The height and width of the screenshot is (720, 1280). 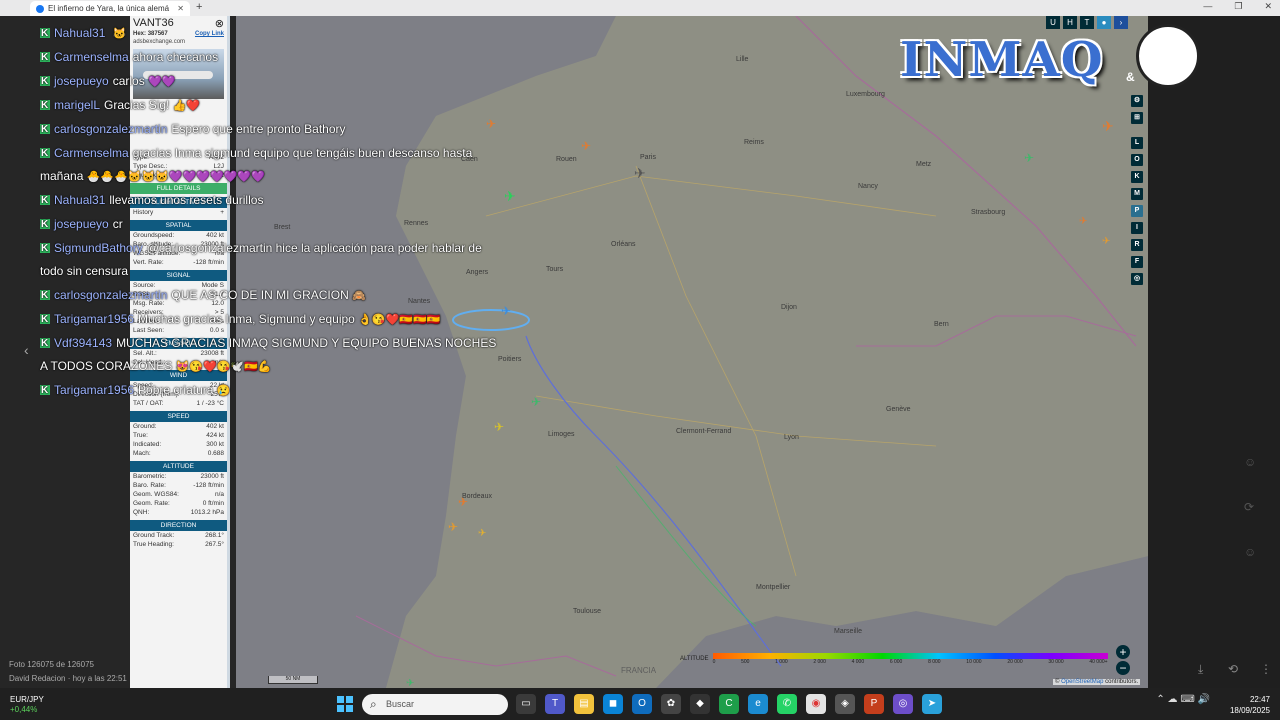 I want to click on whatsapp-icon: ✆, so click(x=787, y=704).